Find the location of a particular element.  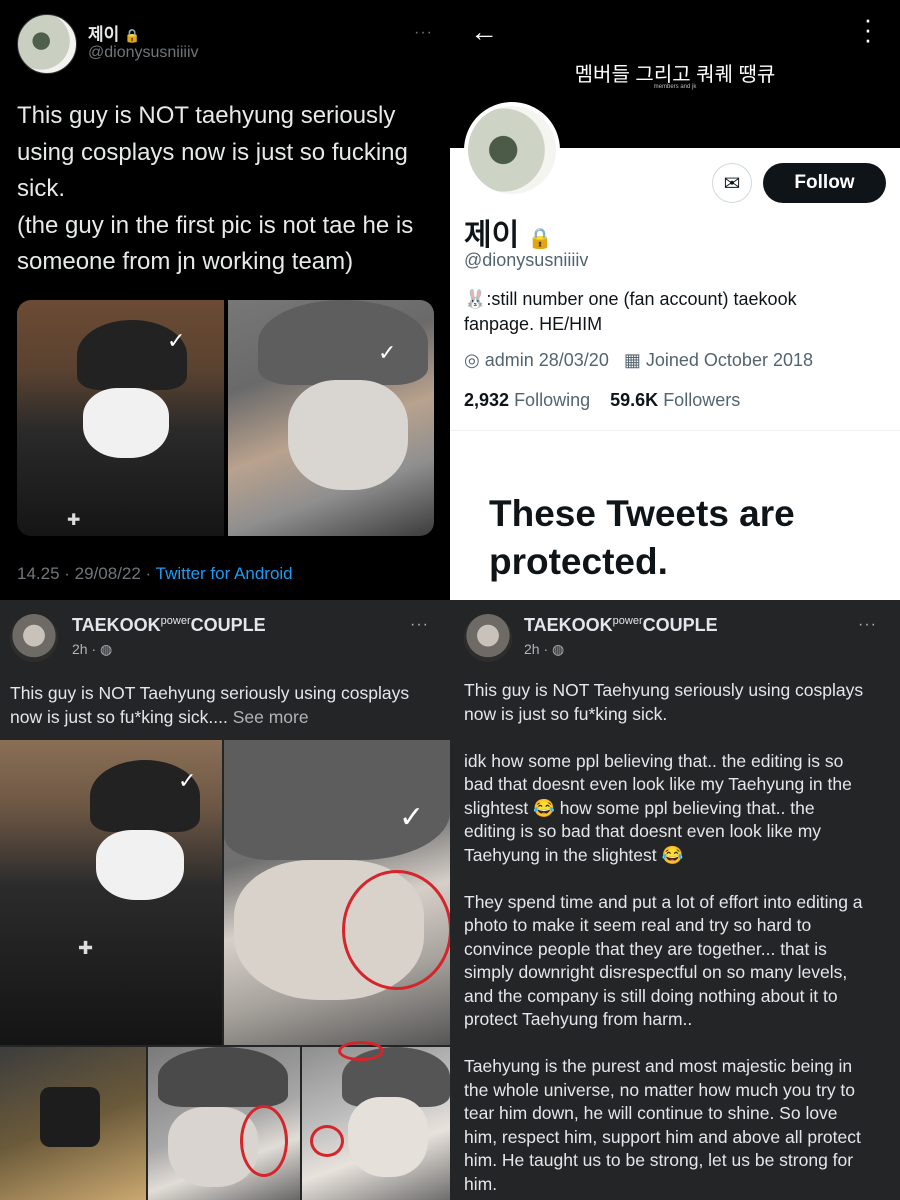

follow-button: Follow is located at coordinates (824, 183).